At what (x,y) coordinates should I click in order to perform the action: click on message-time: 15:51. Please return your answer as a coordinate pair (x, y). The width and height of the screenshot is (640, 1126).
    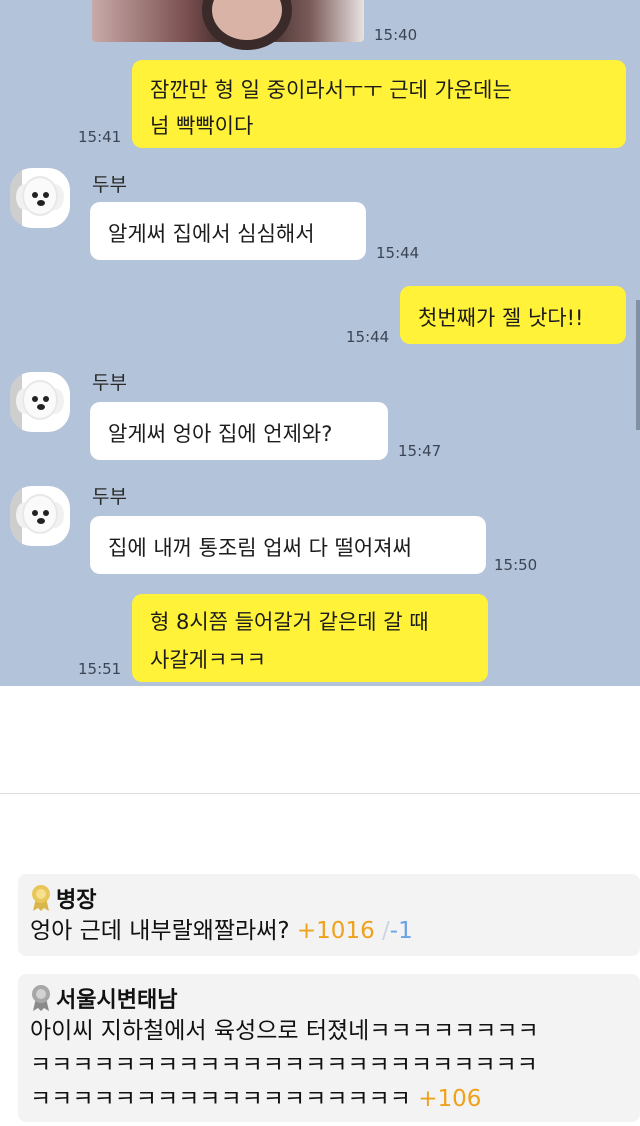
    Looking at the image, I should click on (100, 669).